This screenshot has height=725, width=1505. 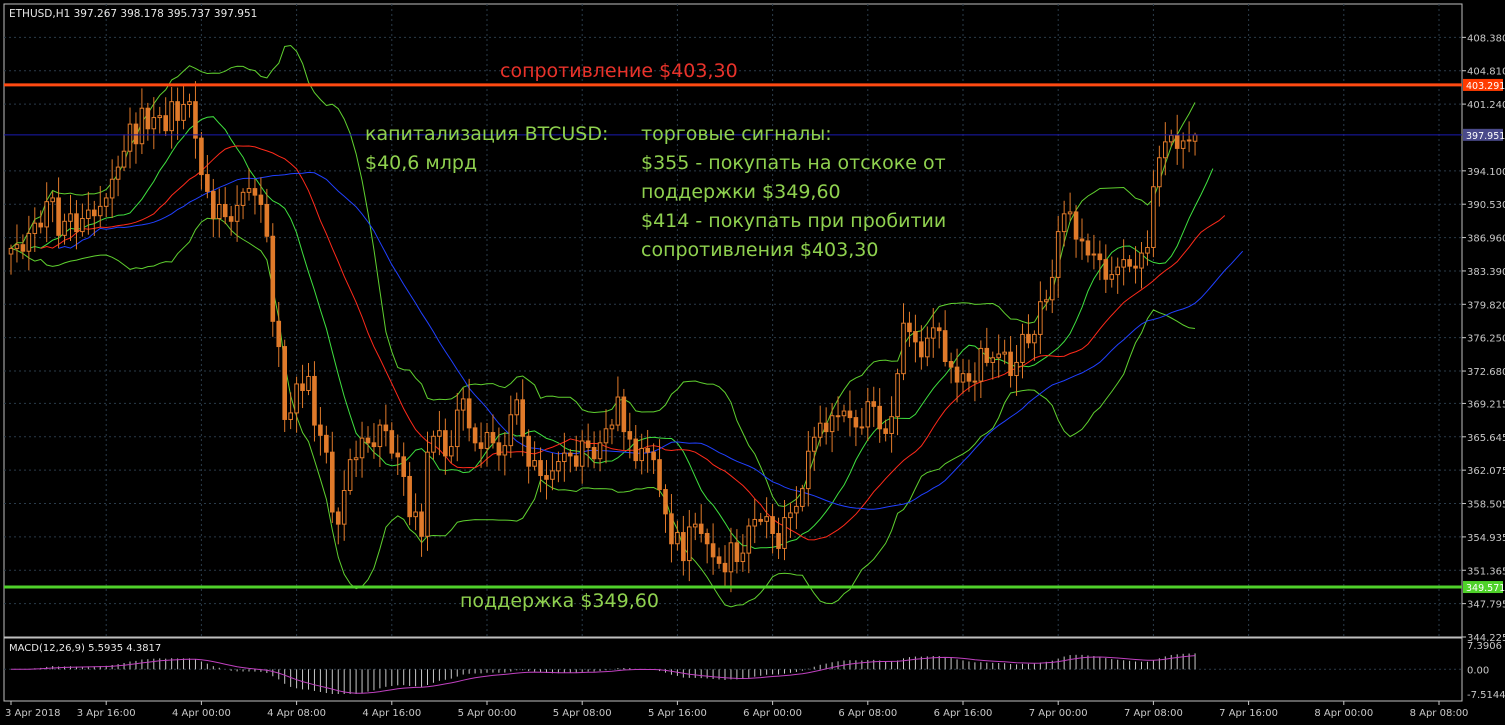 What do you see at coordinates (296, 713) in the screenshot?
I see `x-tick-label: 4 Apr 08:00` at bounding box center [296, 713].